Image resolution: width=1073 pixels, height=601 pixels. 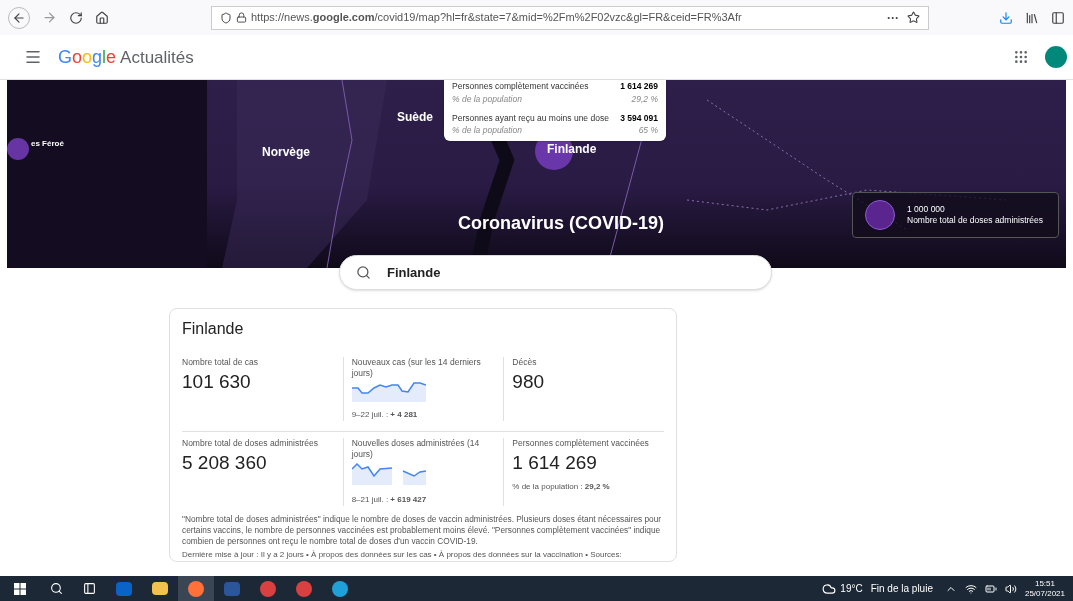 What do you see at coordinates (402, 555) in the screenshot?
I see `update-text: Dernière mise à jour : Il y a 2 jours • À propos des données sur les cas • À propos des données sur la vaccination • Sources:` at bounding box center [402, 555].